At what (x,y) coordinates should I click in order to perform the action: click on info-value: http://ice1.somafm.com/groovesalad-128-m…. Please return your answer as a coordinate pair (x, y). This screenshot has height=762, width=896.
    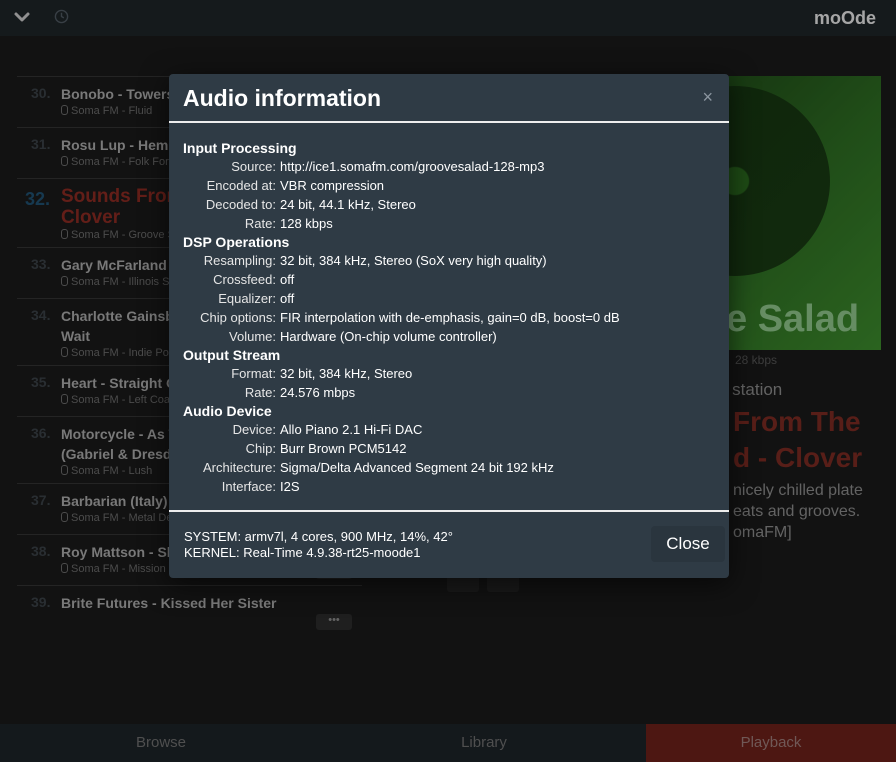
    Looking at the image, I should click on (412, 166).